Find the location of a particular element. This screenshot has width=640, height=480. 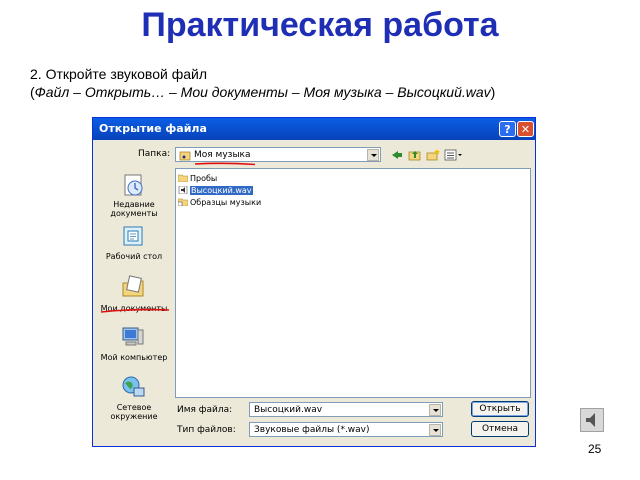

annotation-underline-mydocs is located at coordinates (135, 310).